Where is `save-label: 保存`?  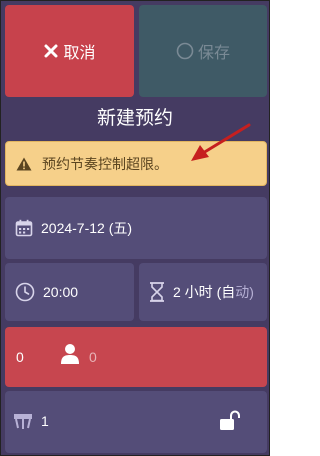
save-label: 保存 is located at coordinates (213, 53).